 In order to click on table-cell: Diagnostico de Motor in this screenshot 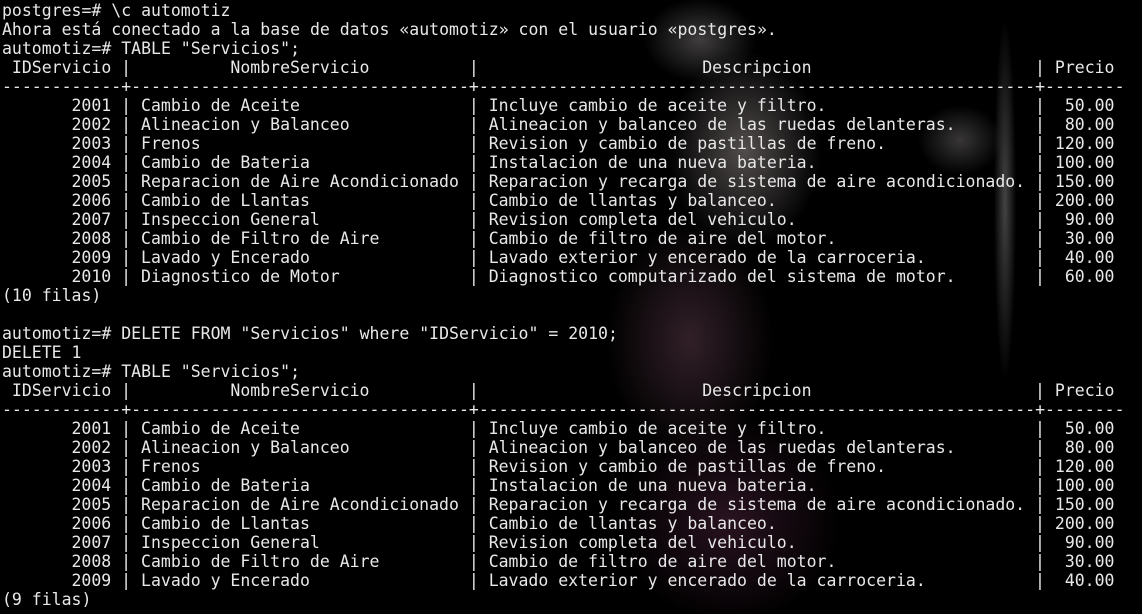, I will do `click(240, 276)`.